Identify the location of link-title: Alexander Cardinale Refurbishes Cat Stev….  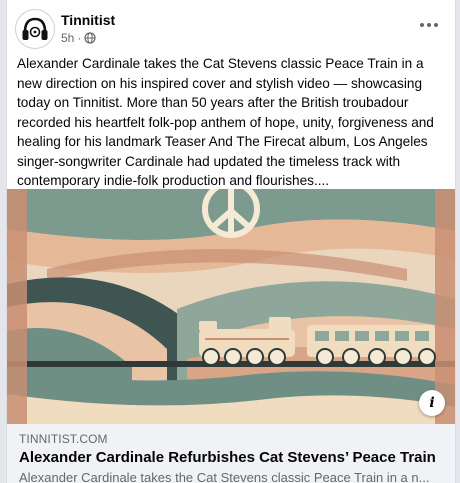
(227, 457).